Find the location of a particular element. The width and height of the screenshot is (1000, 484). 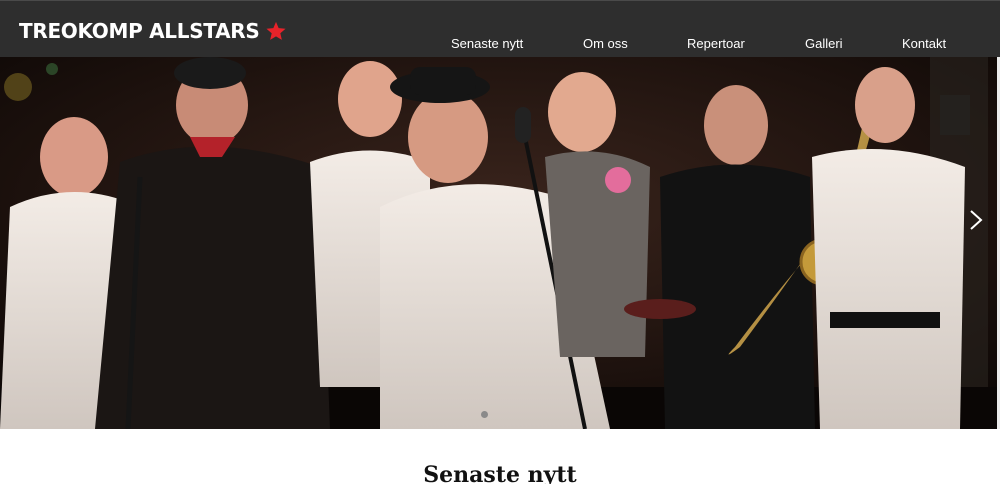

section-title: Senaste nytt is located at coordinates (500, 473).